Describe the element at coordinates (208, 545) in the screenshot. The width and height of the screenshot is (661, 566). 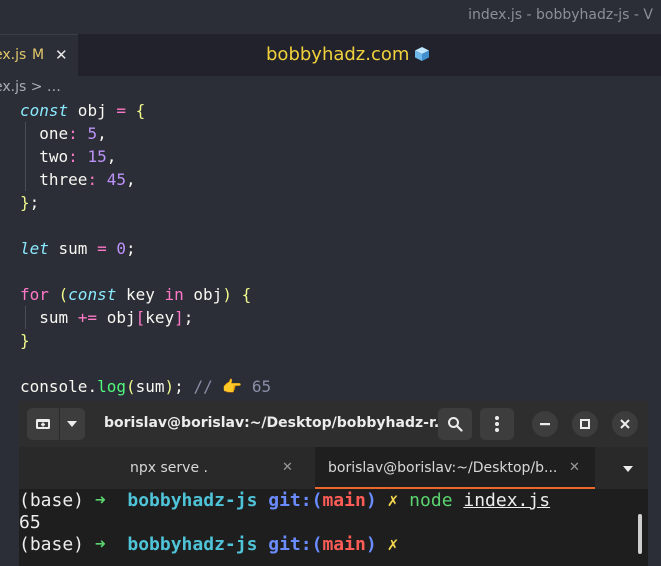
I see `terminal-line-3: (base) ➜ bobbyhadz-js git:(main) ✗` at that location.